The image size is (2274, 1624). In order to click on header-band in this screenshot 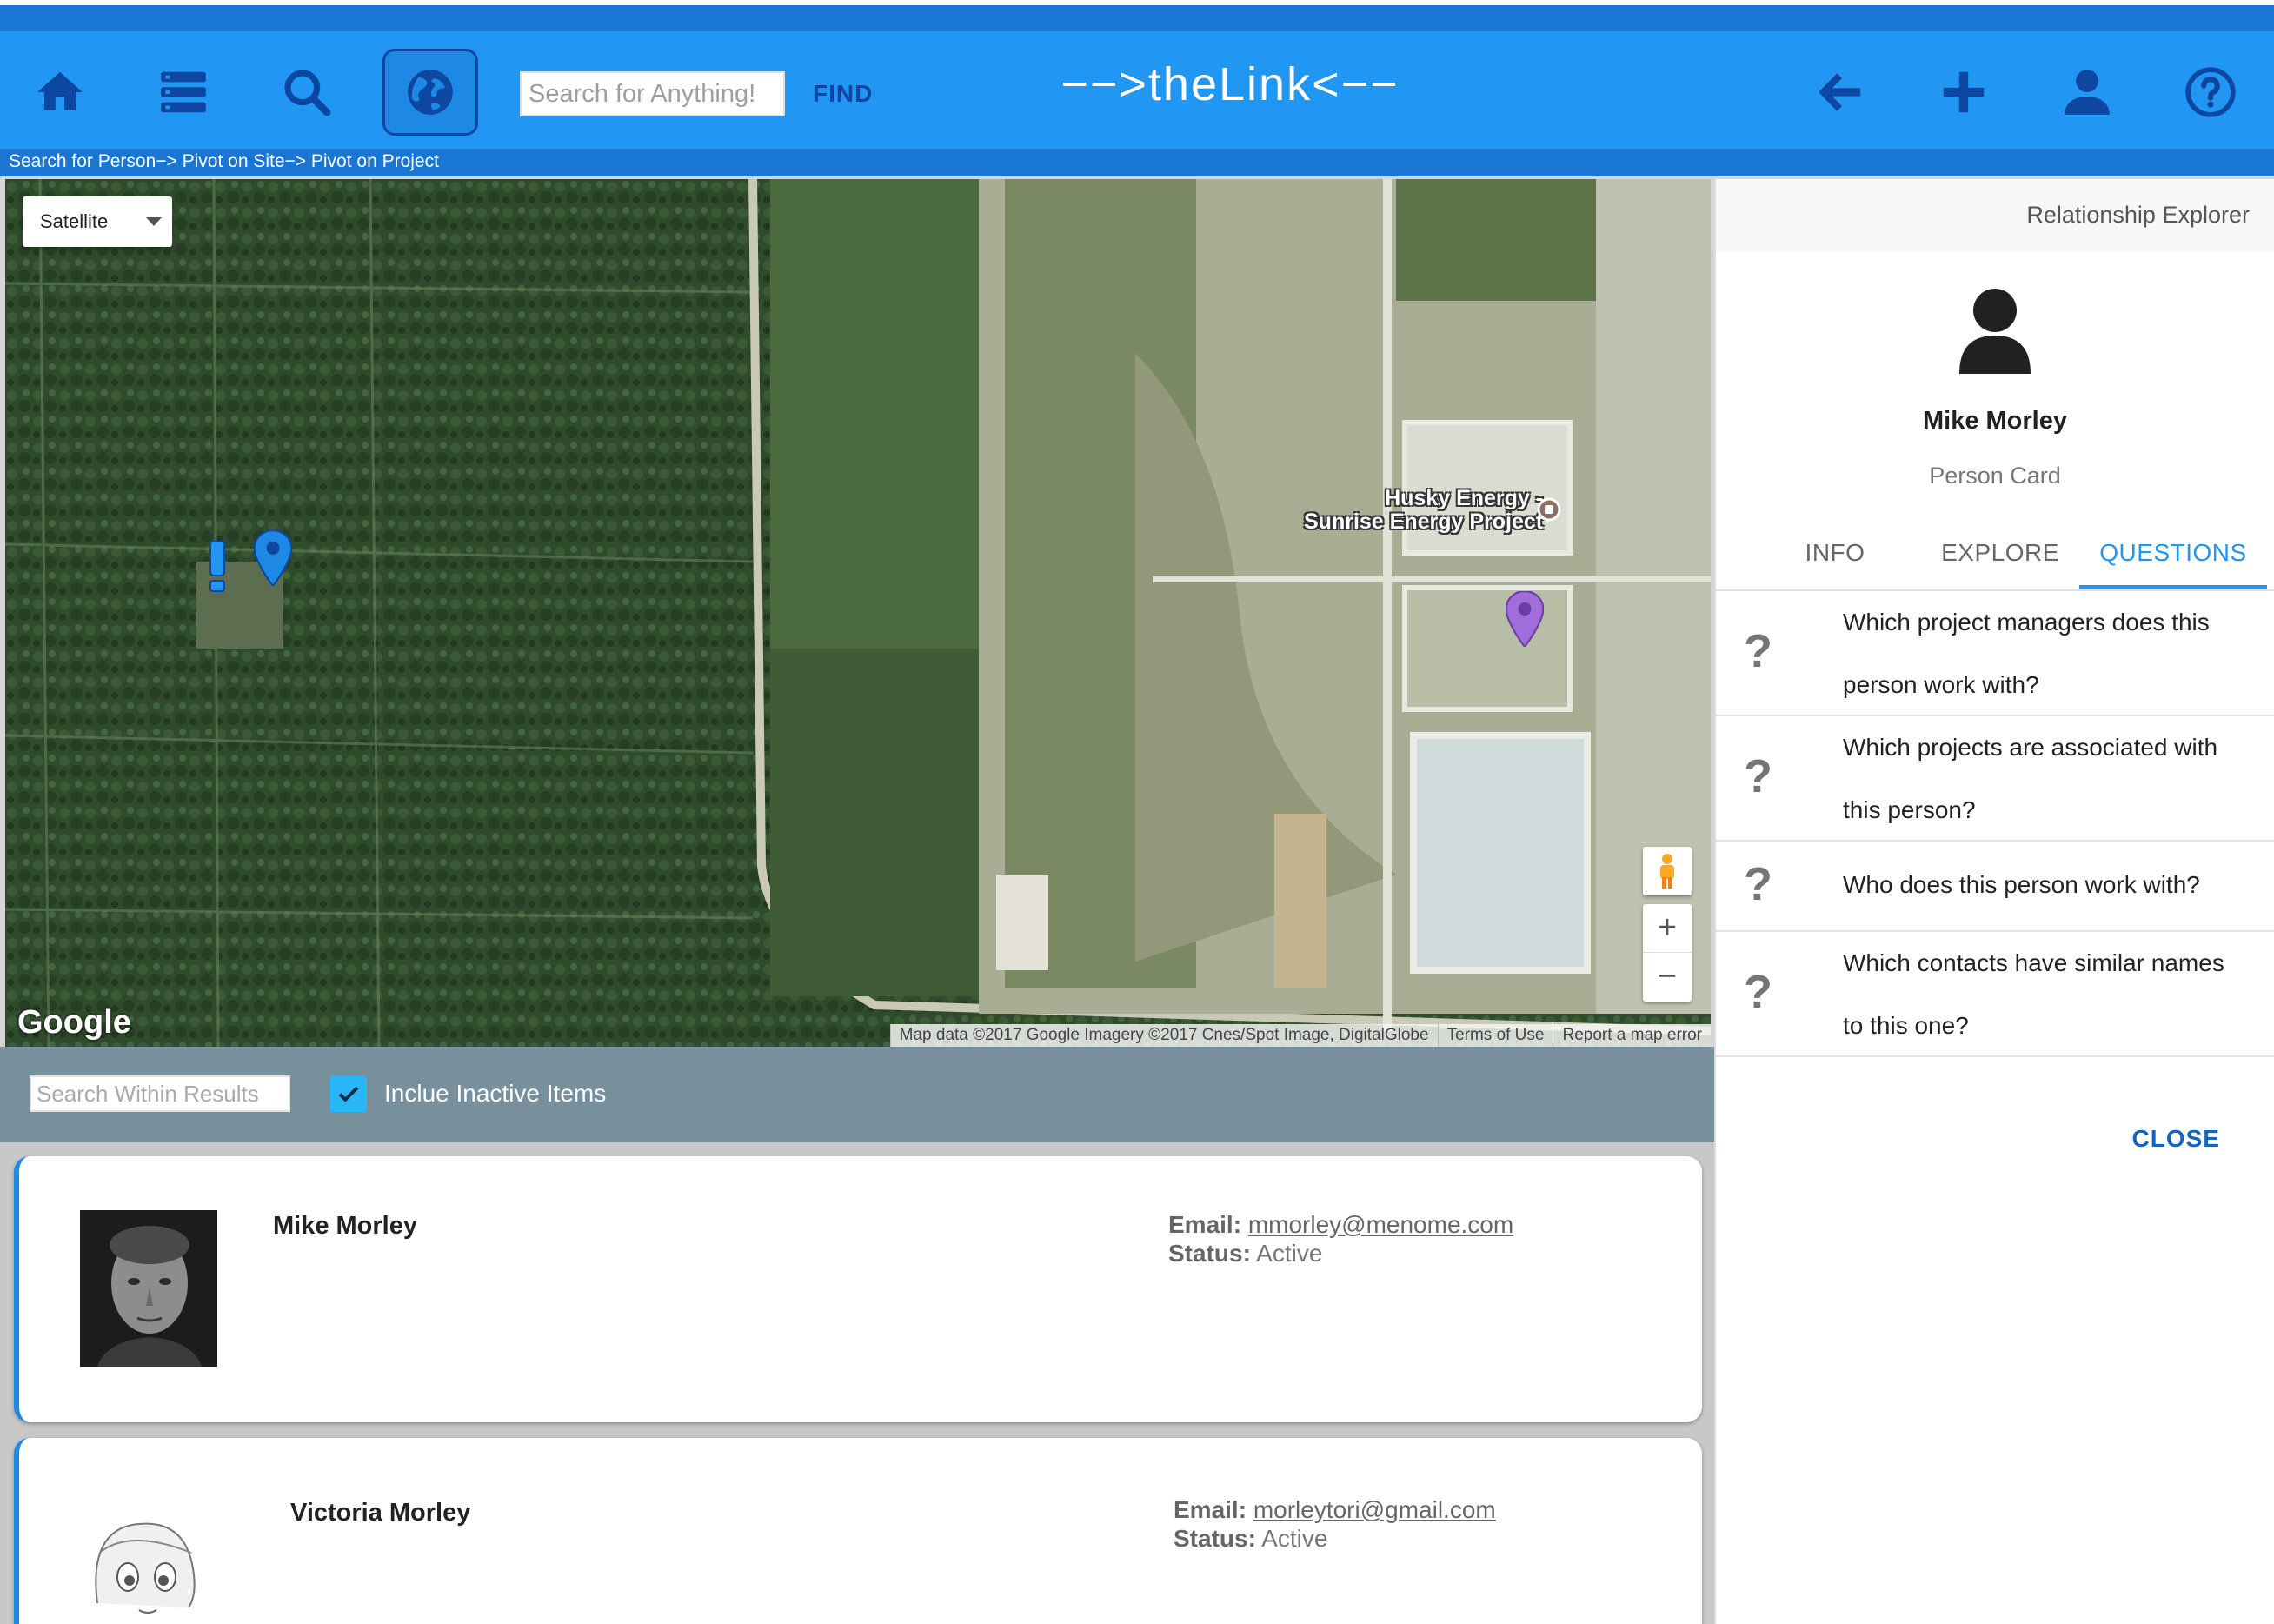, I will do `click(1137, 18)`.